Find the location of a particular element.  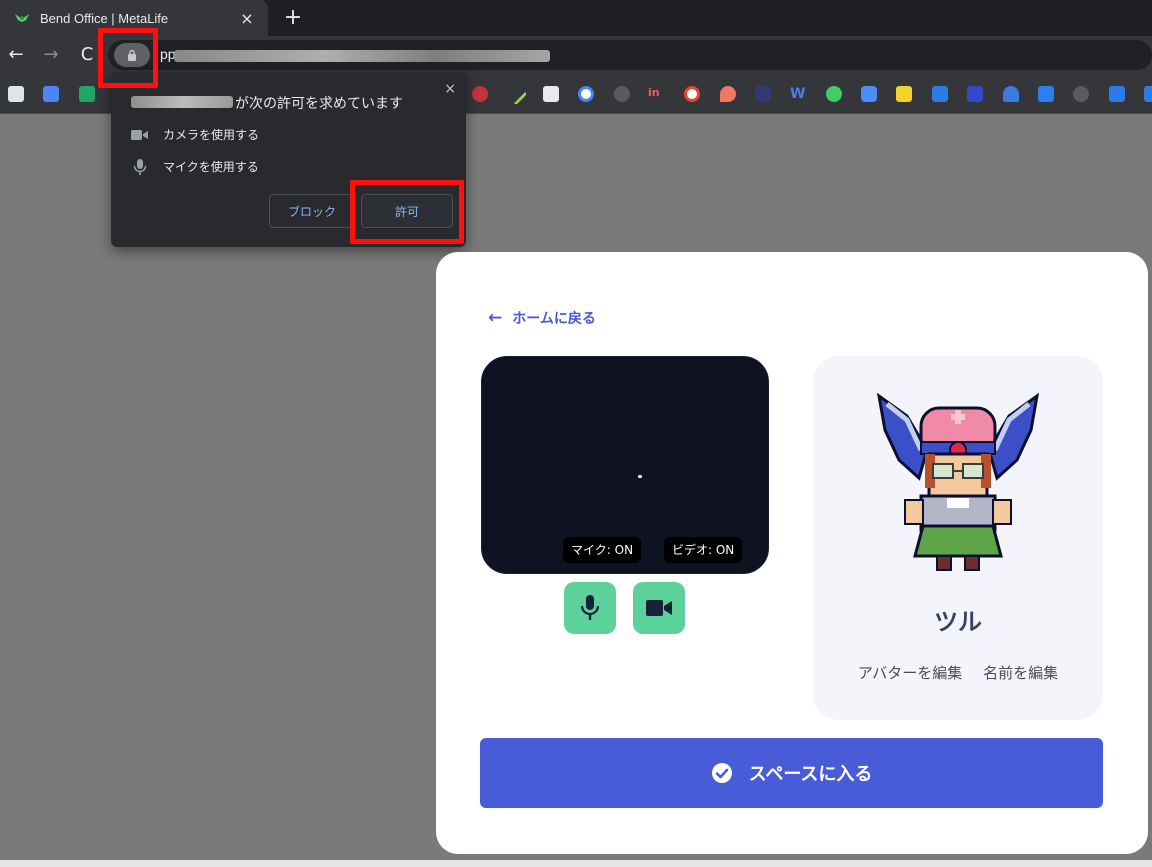

mic-toggle-button is located at coordinates (590, 608).